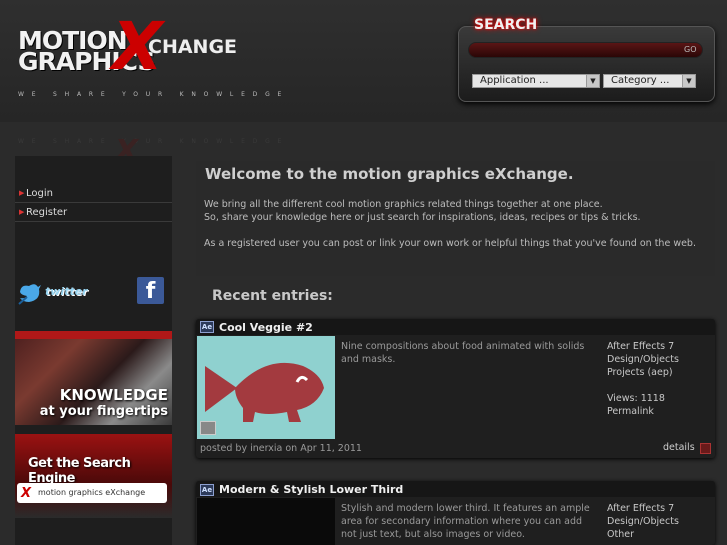 Image resolution: width=727 pixels, height=545 pixels. I want to click on entry-title: Modern & Stylish Lower Third, so click(311, 489).